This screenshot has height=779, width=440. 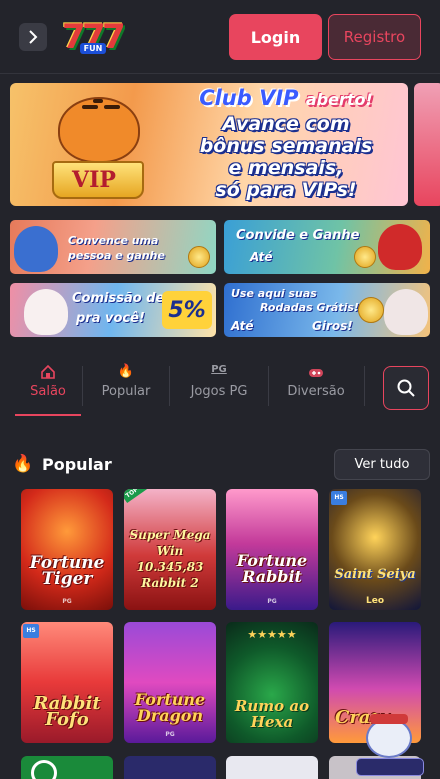 I want to click on next-banner-peek, so click(x=427, y=144).